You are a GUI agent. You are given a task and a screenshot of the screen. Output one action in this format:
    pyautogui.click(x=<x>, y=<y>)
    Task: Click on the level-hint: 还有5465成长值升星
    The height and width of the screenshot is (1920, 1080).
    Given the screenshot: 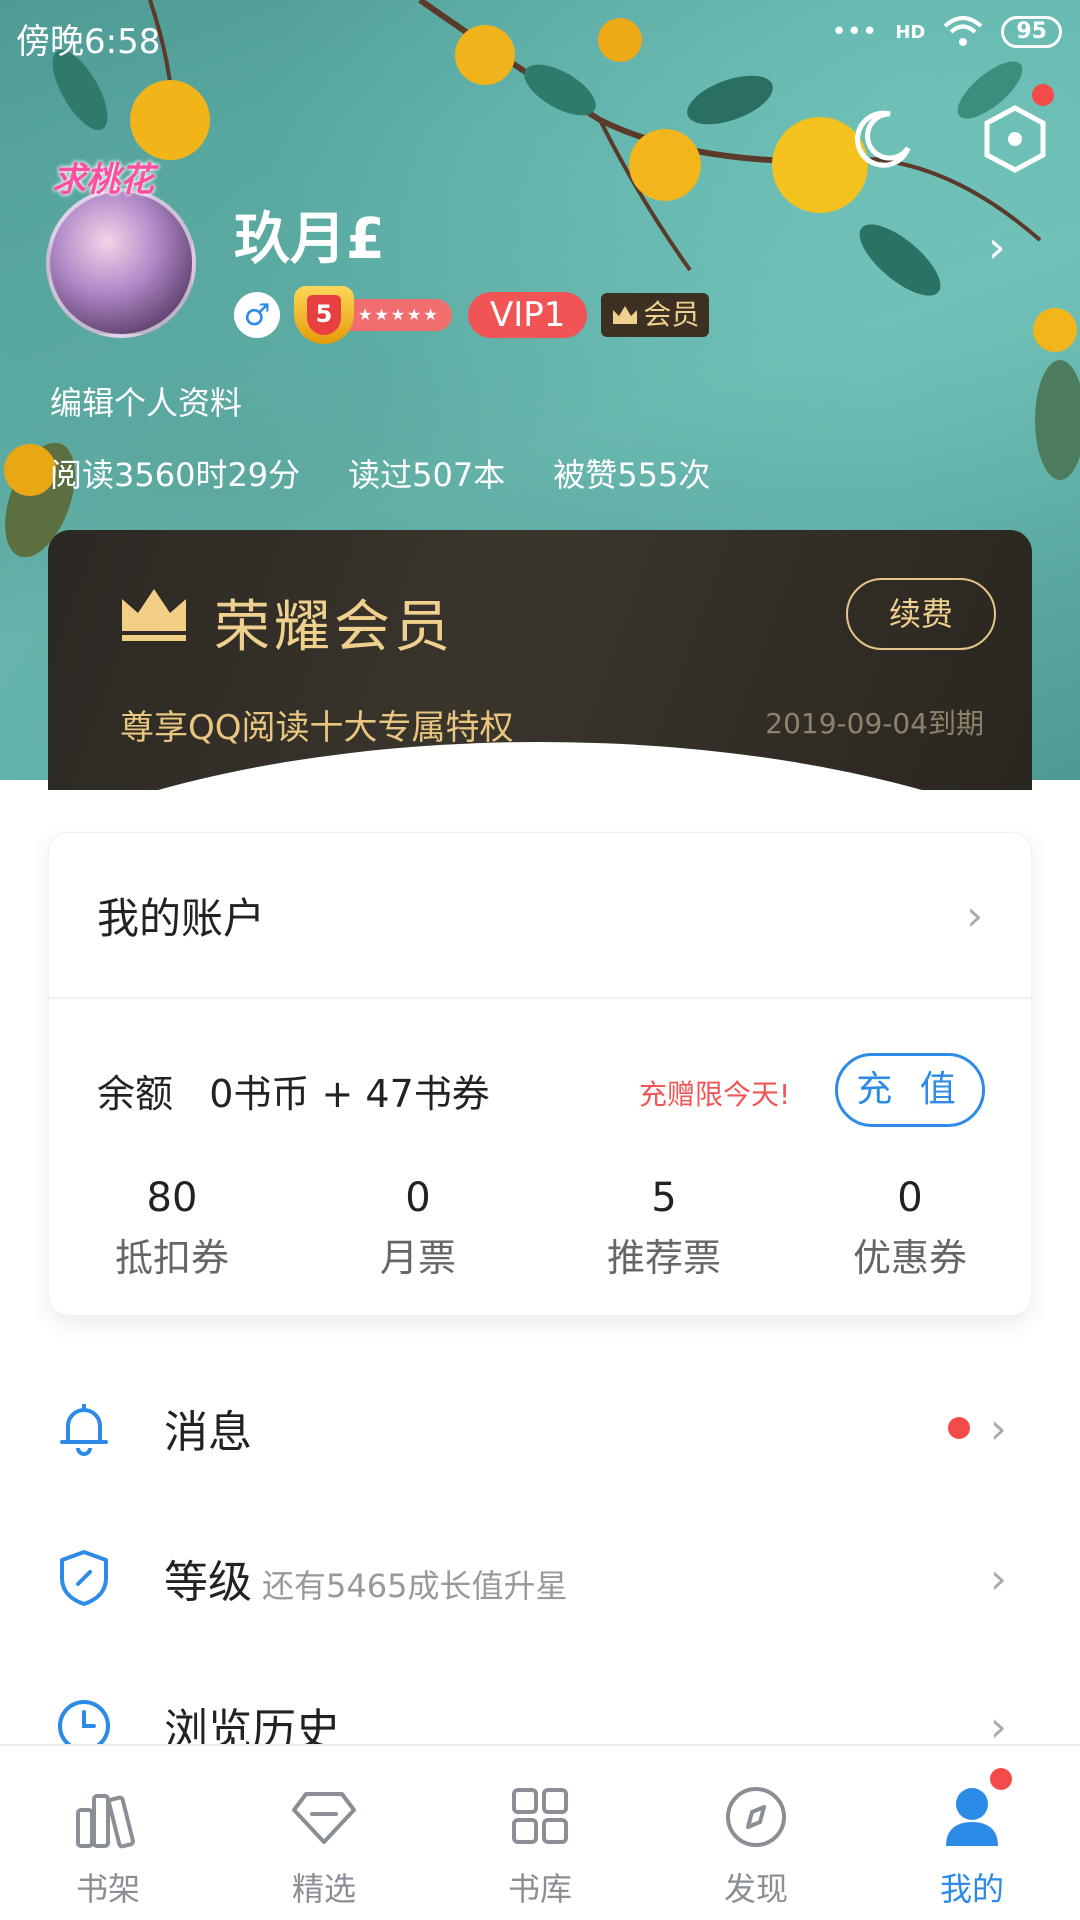 What is the action you would take?
    pyautogui.click(x=415, y=1586)
    